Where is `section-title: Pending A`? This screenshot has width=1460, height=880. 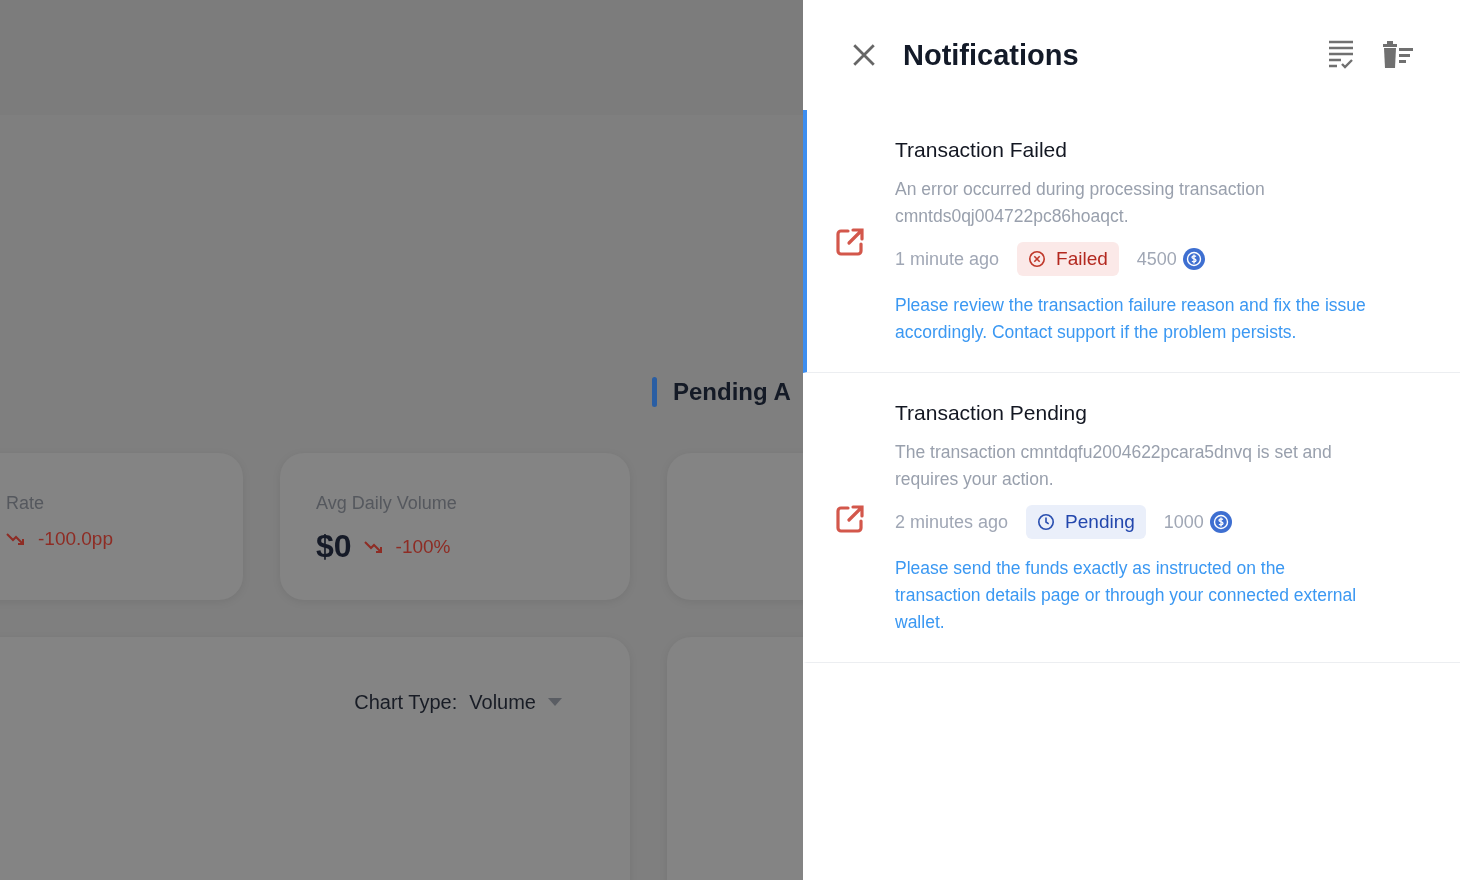
section-title: Pending A is located at coordinates (732, 392).